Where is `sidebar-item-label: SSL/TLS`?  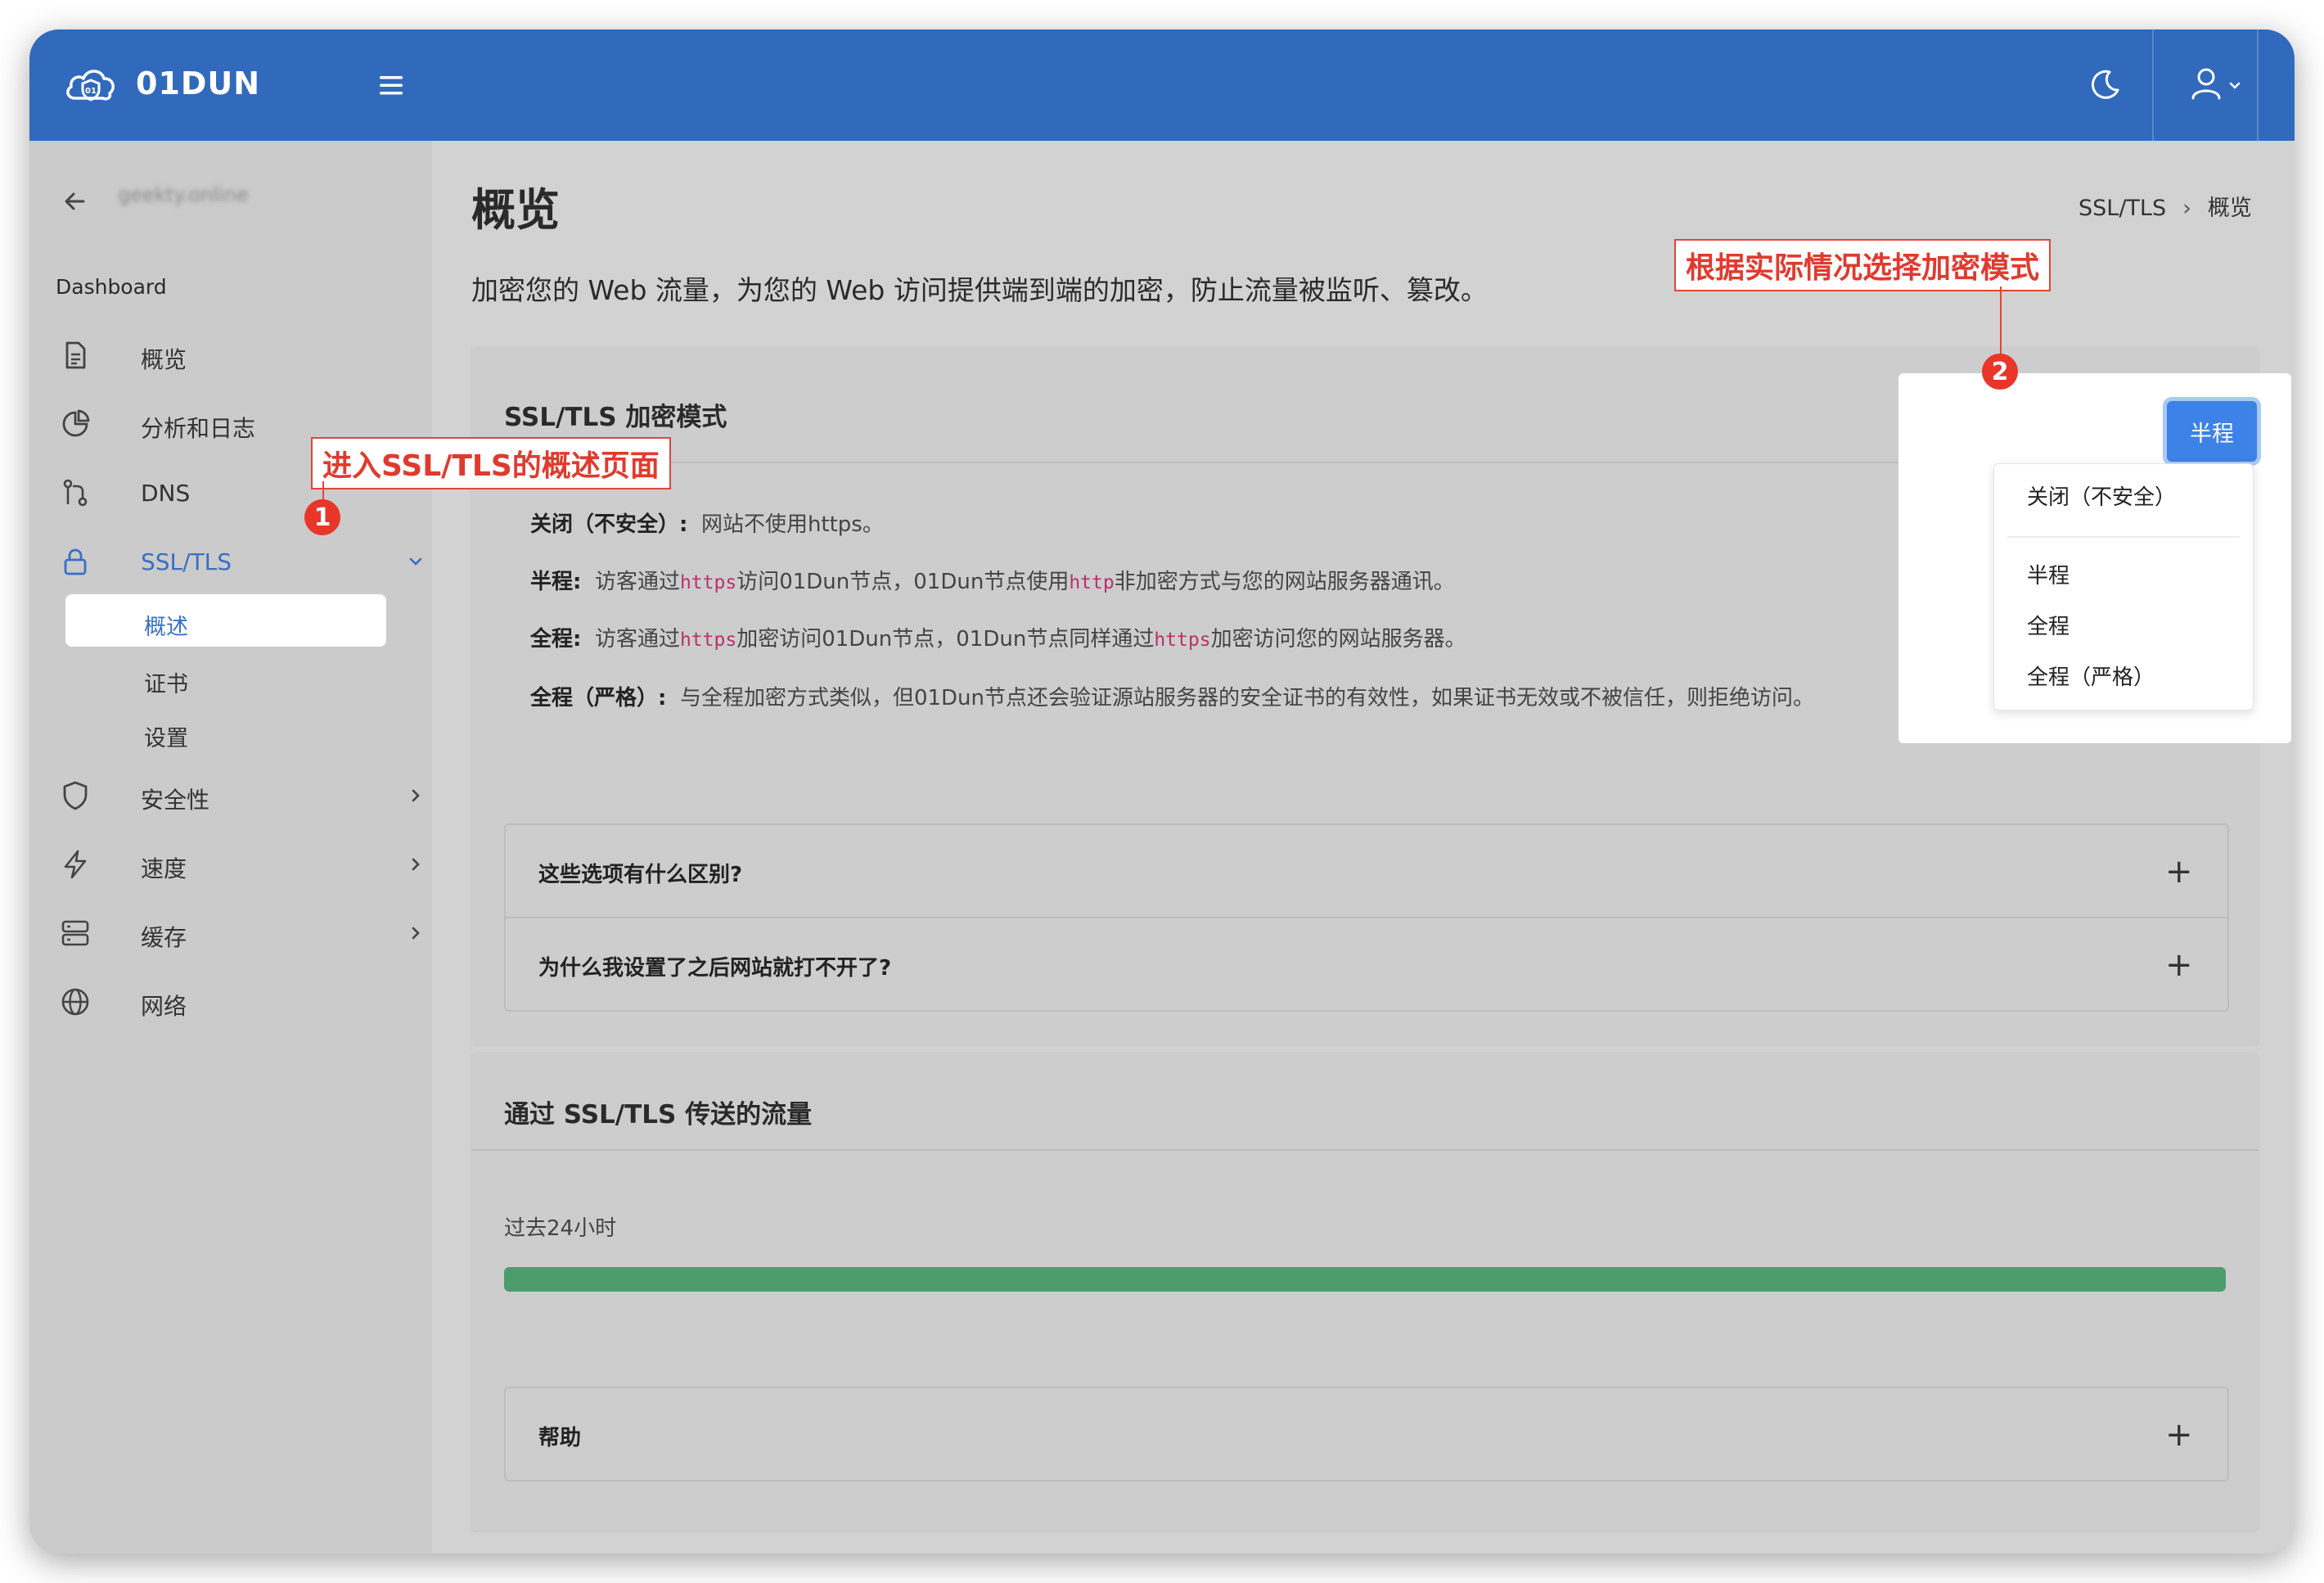 sidebar-item-label: SSL/TLS is located at coordinates (187, 561).